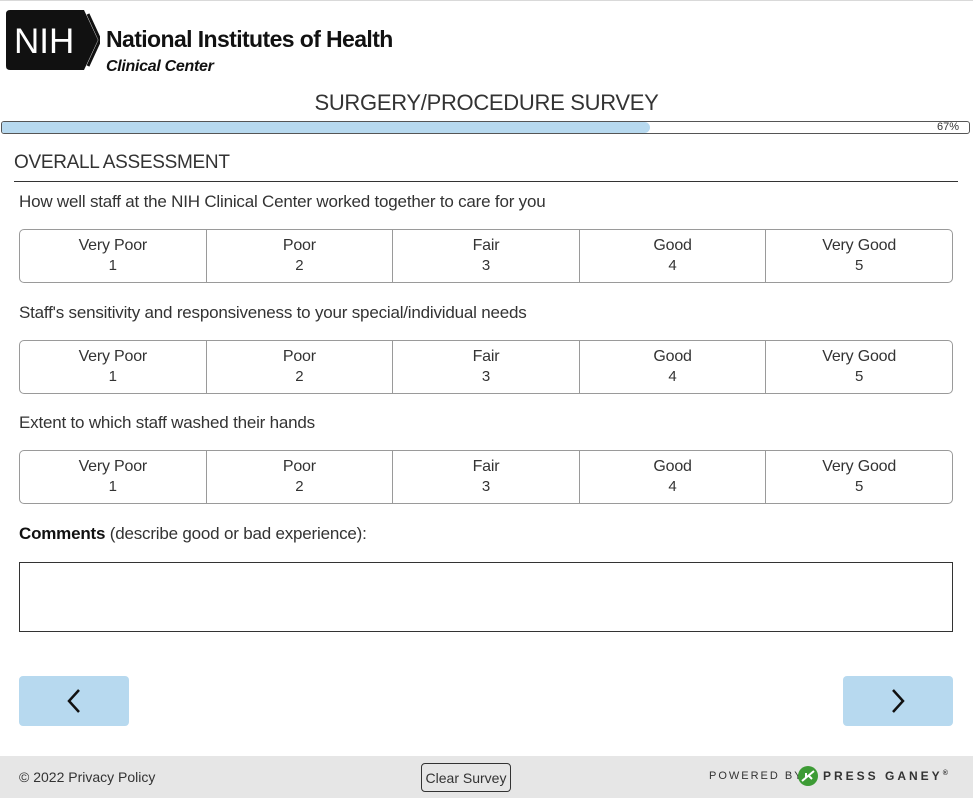 This screenshot has width=973, height=798. I want to click on progress-fill, so click(326, 127).